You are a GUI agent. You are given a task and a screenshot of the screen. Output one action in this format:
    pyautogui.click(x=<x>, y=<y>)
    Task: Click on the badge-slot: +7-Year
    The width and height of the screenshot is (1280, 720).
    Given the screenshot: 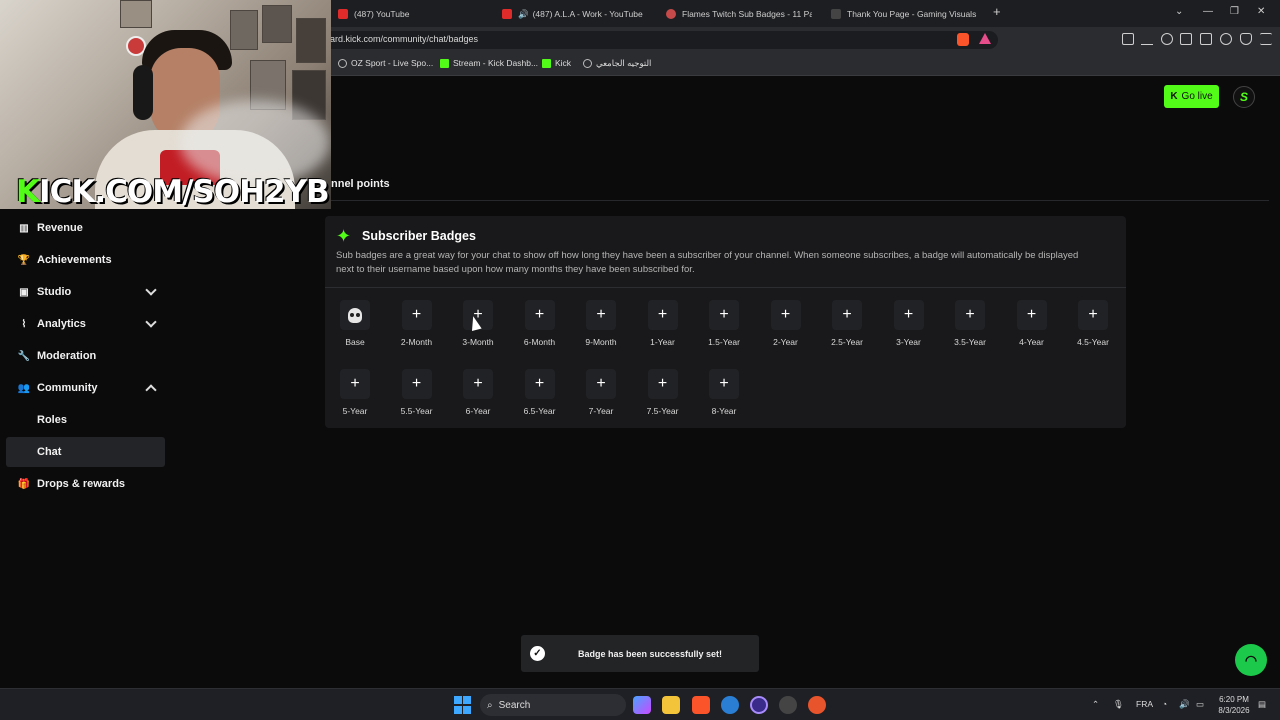 What is the action you would take?
    pyautogui.click(x=601, y=394)
    